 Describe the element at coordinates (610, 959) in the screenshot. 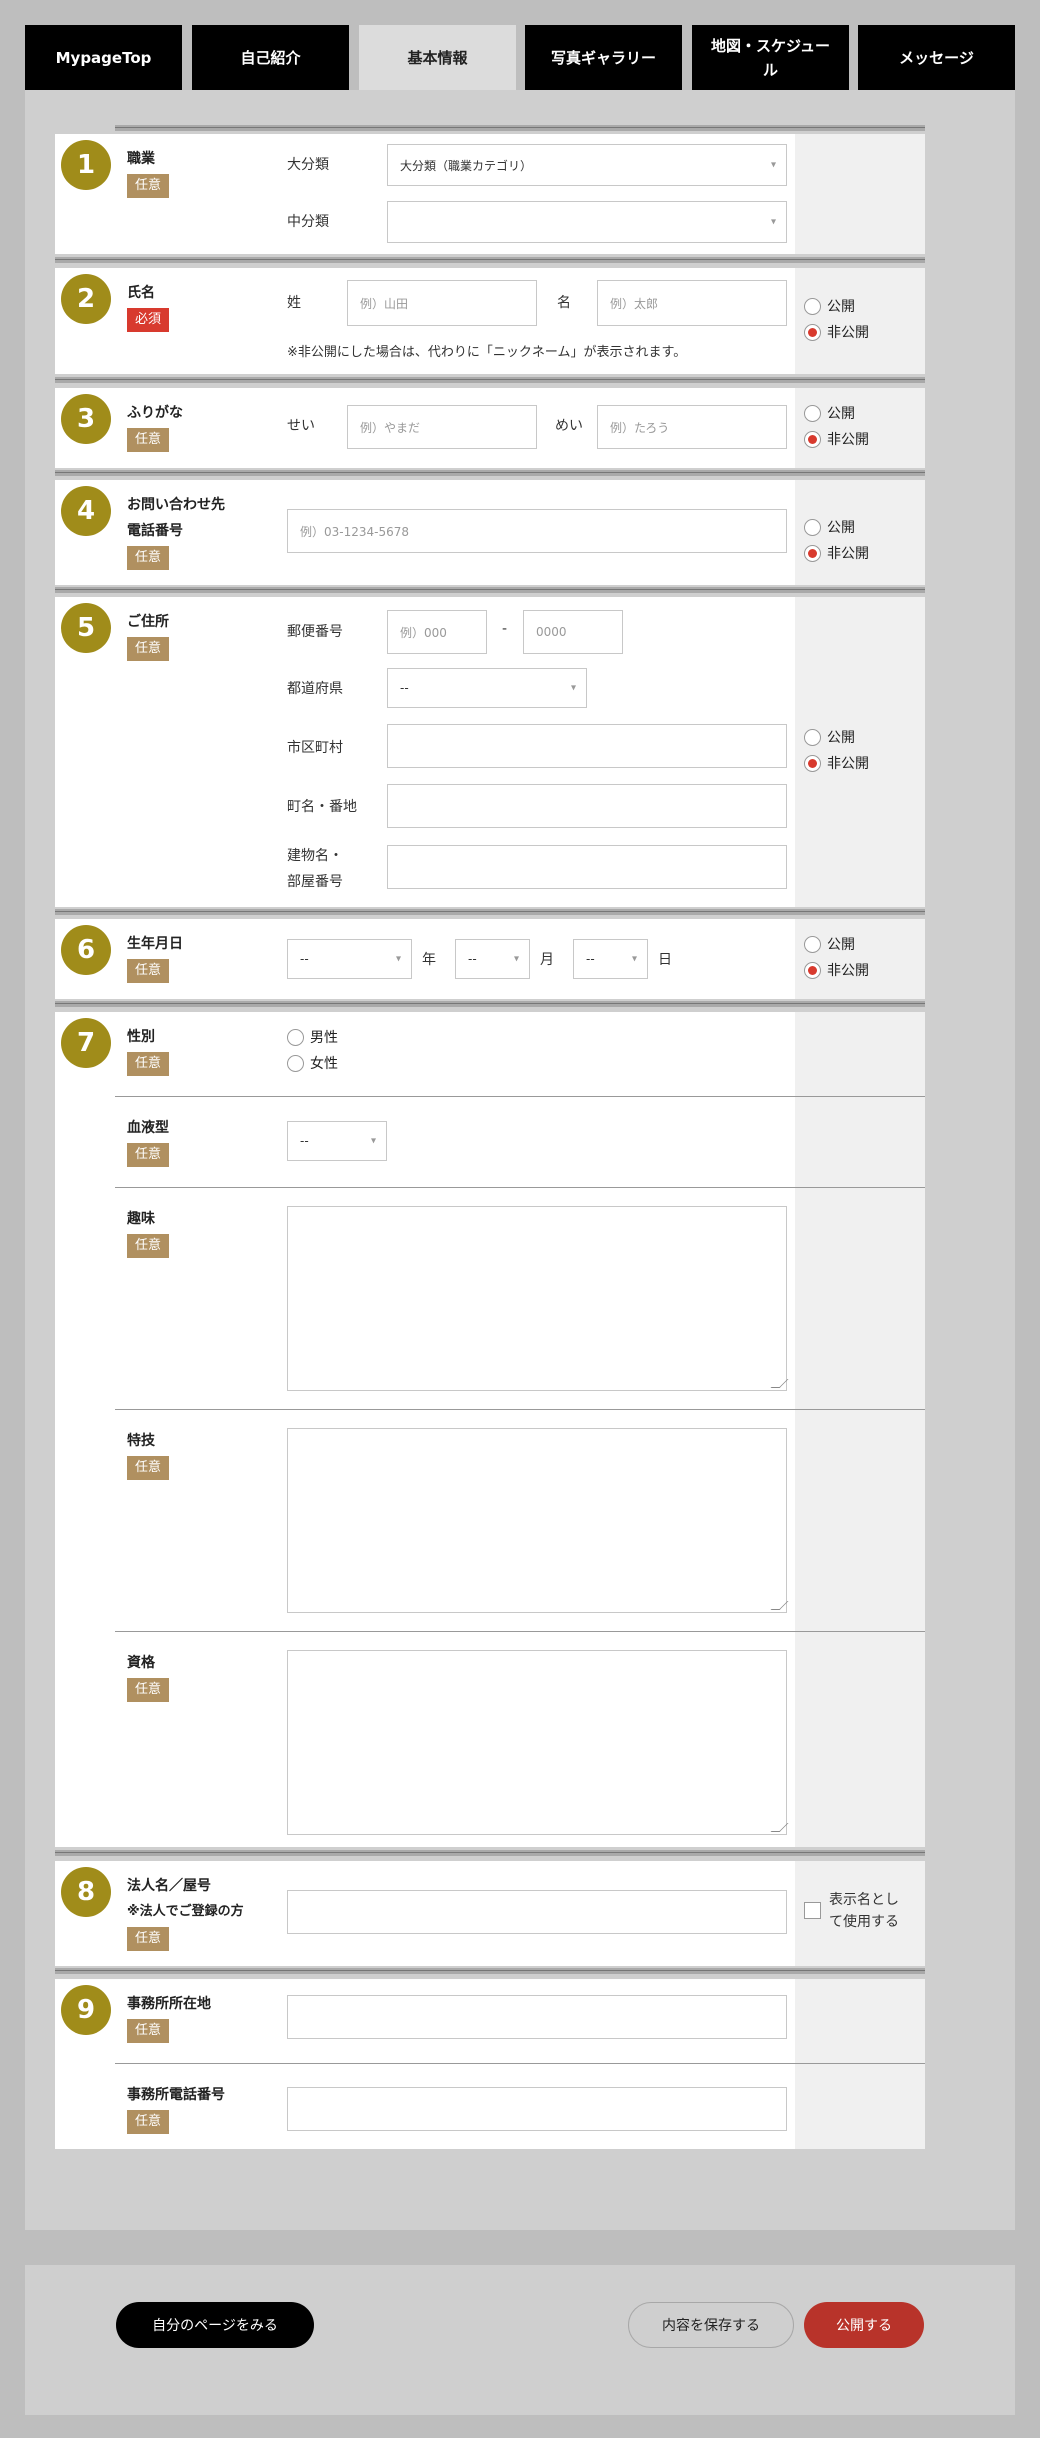

I see `birth-day-select: --` at that location.